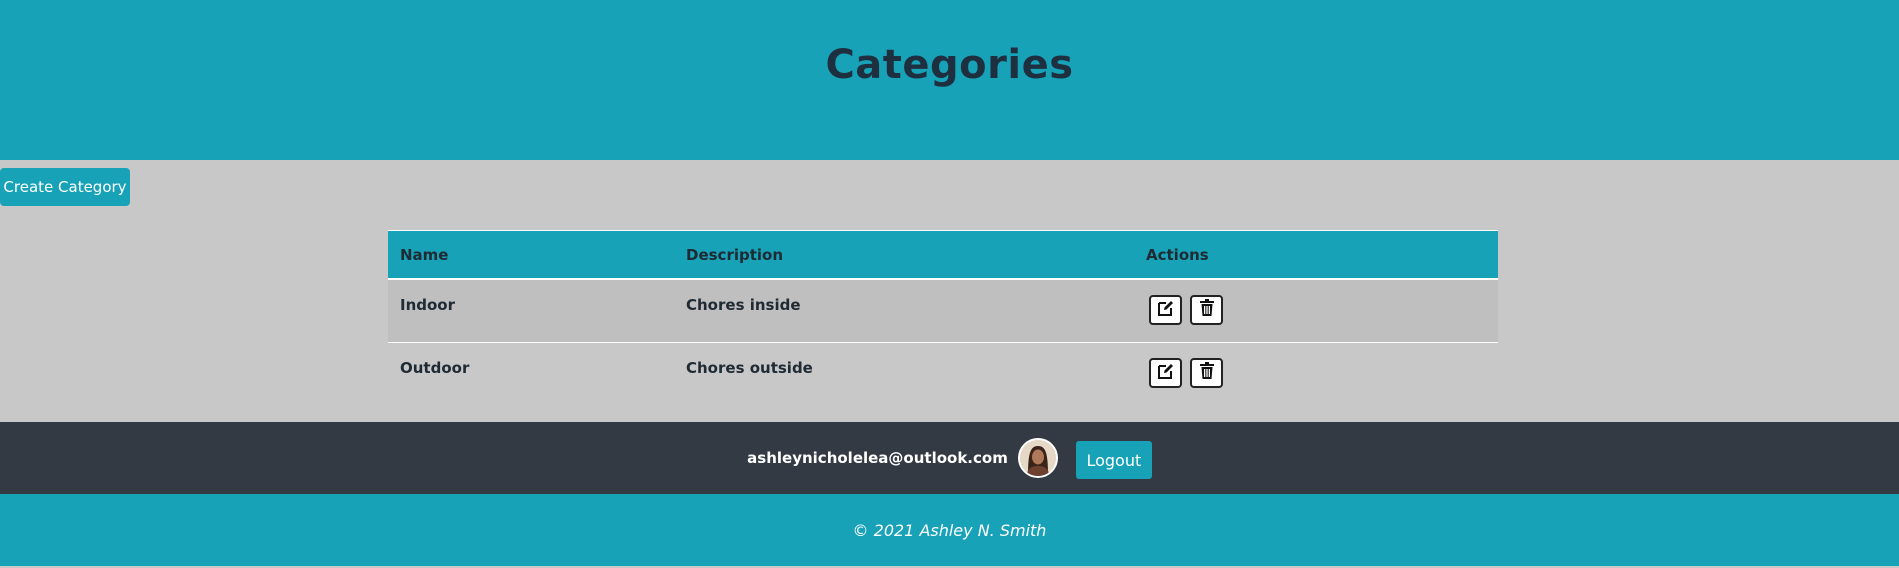 The width and height of the screenshot is (1899, 568). What do you see at coordinates (949, 65) in the screenshot?
I see `page-title: Categories` at bounding box center [949, 65].